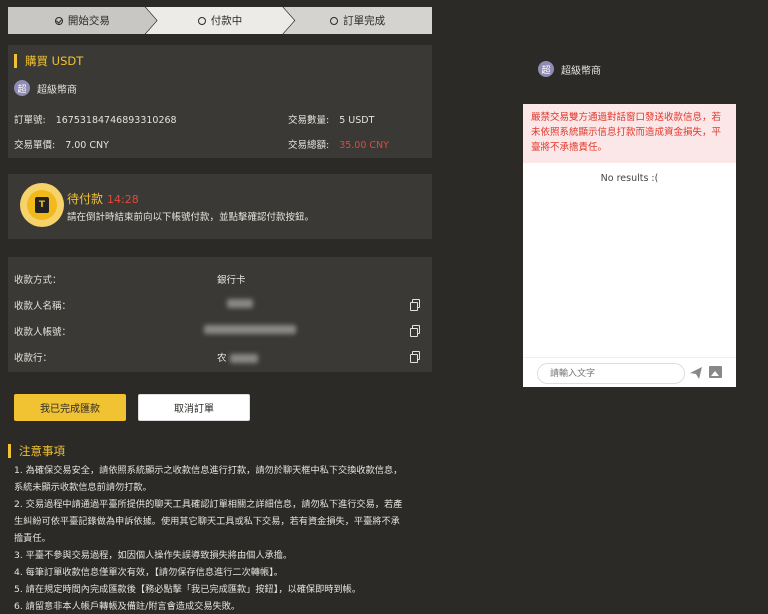  What do you see at coordinates (220, 304) in the screenshot?
I see `payee-name-row: 收款人名稱：` at bounding box center [220, 304].